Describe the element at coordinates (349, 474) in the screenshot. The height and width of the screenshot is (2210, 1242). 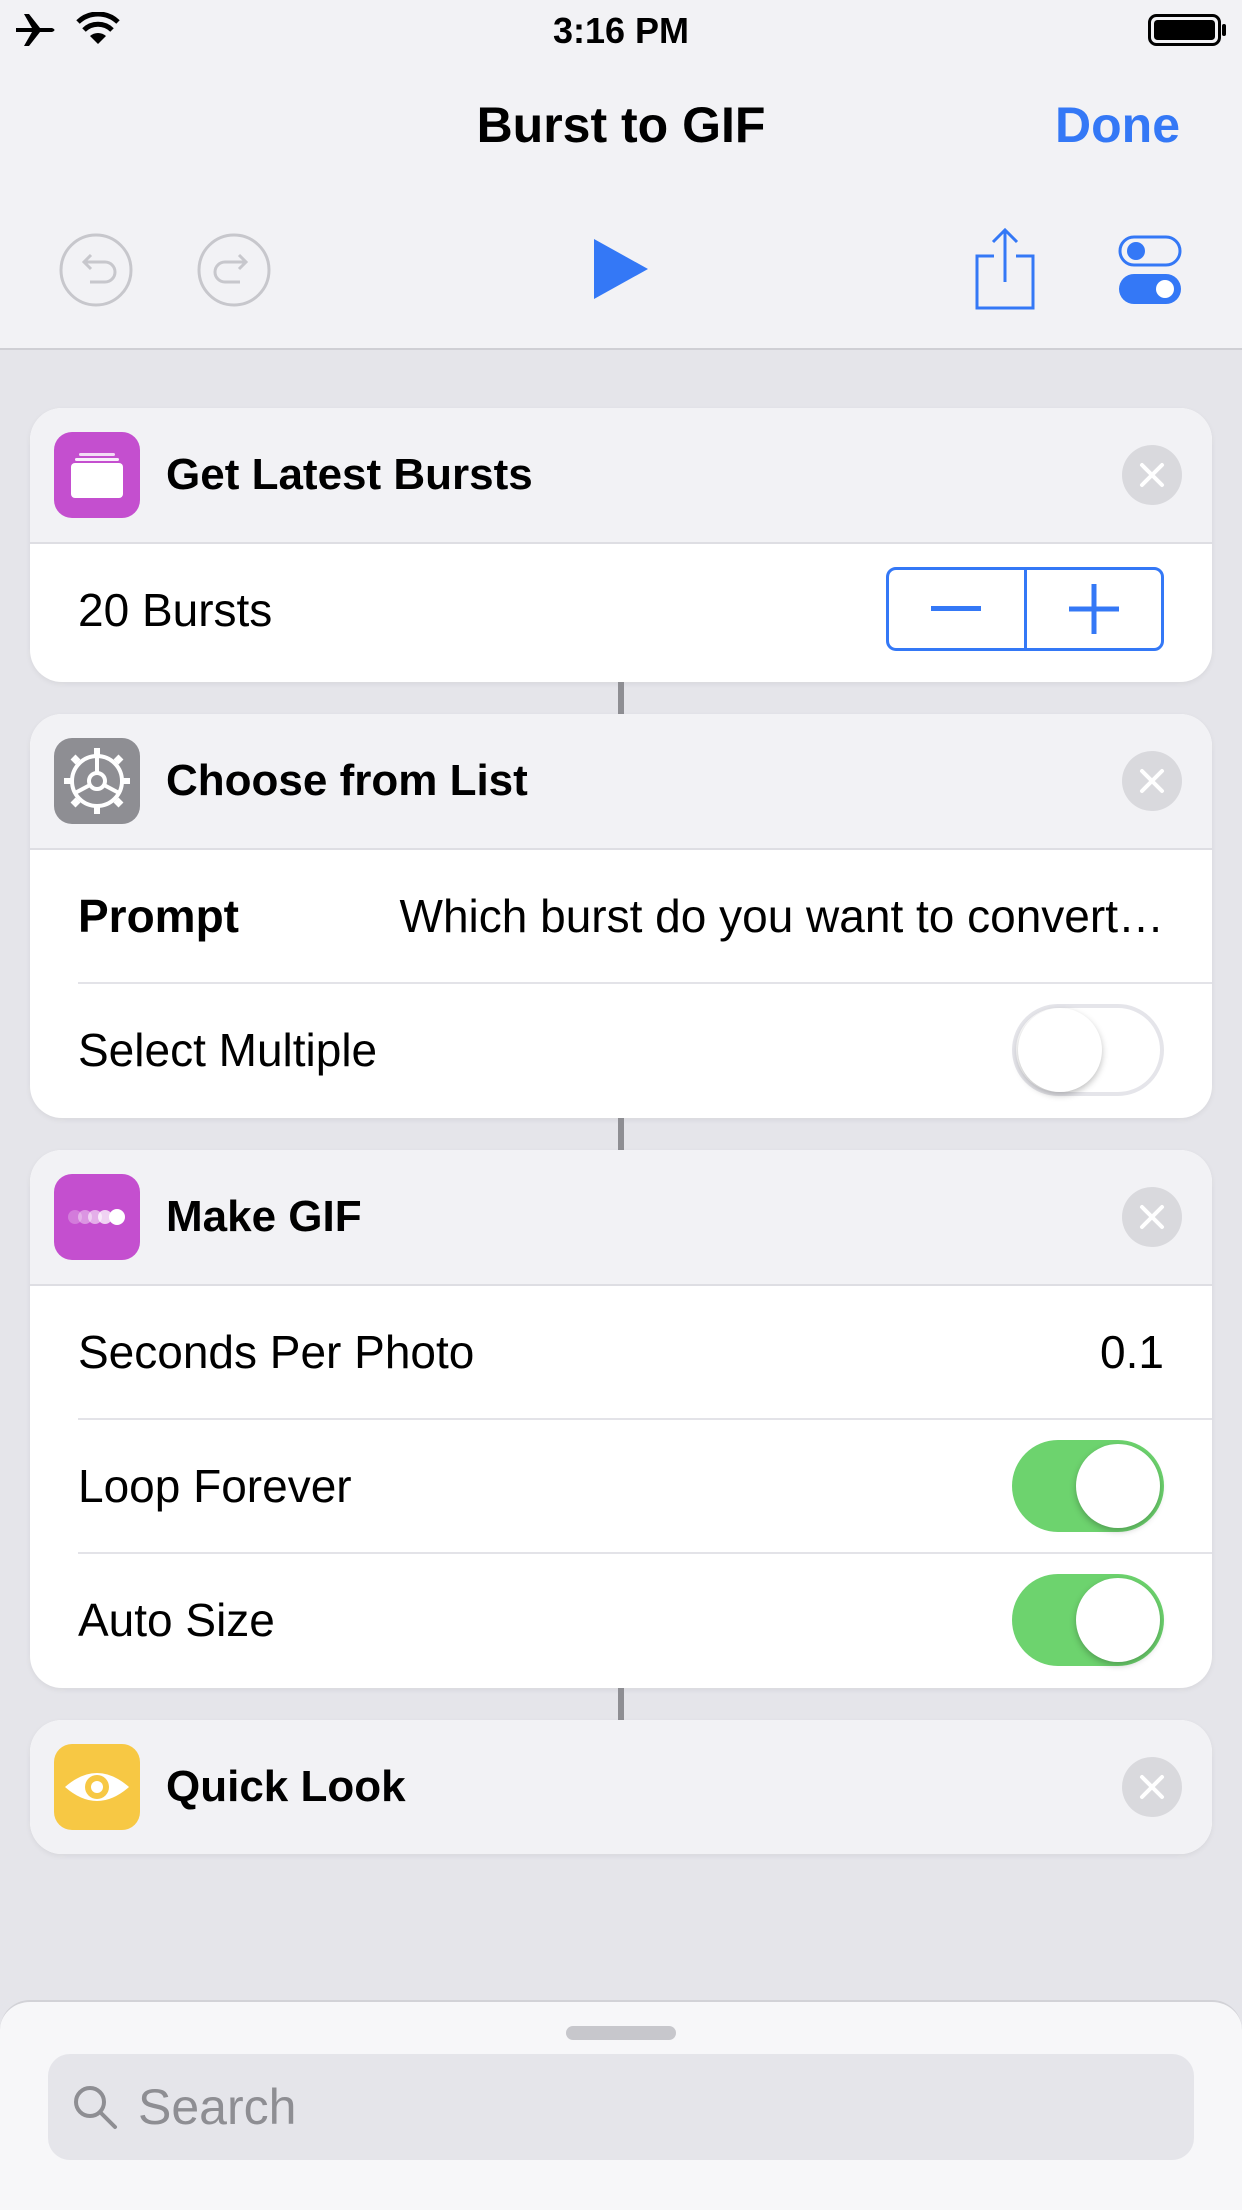
I see `action-title: Get Latest Bursts` at that location.